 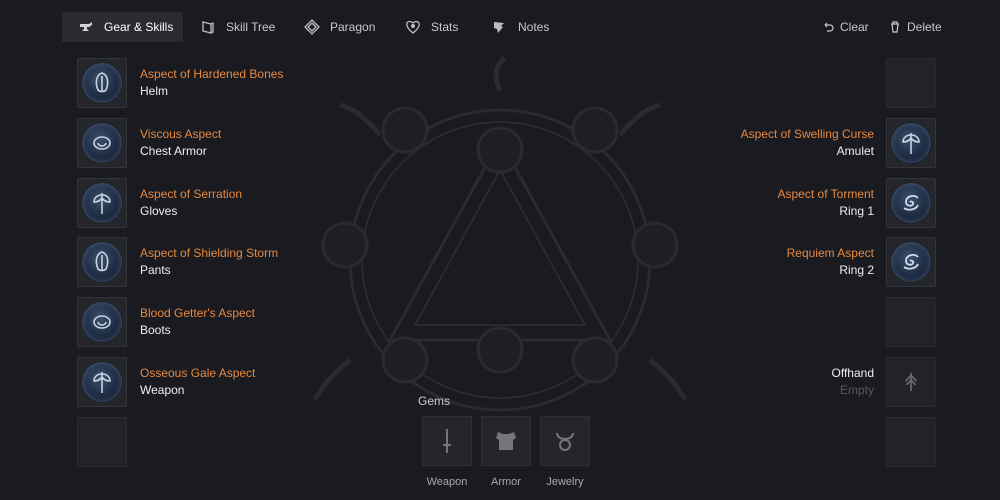 I want to click on item-ring-2: Requiem Aspect Ring 2, so click(x=830, y=262).